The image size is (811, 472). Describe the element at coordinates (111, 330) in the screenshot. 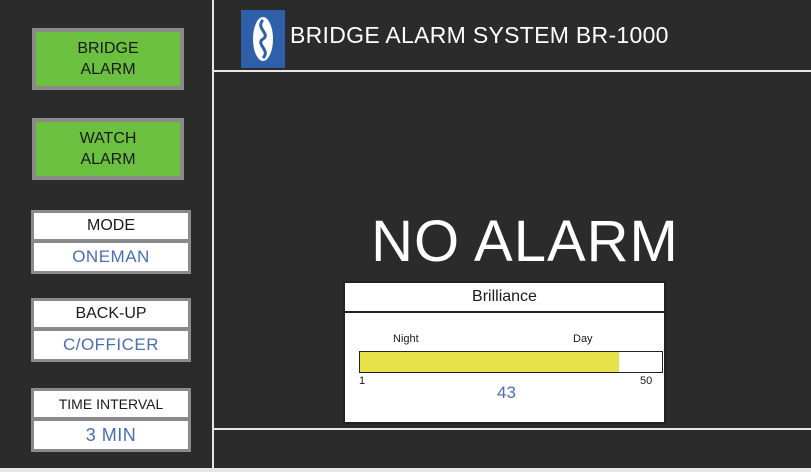

I see `backup-box: BACK-UP C/OFFICER` at that location.